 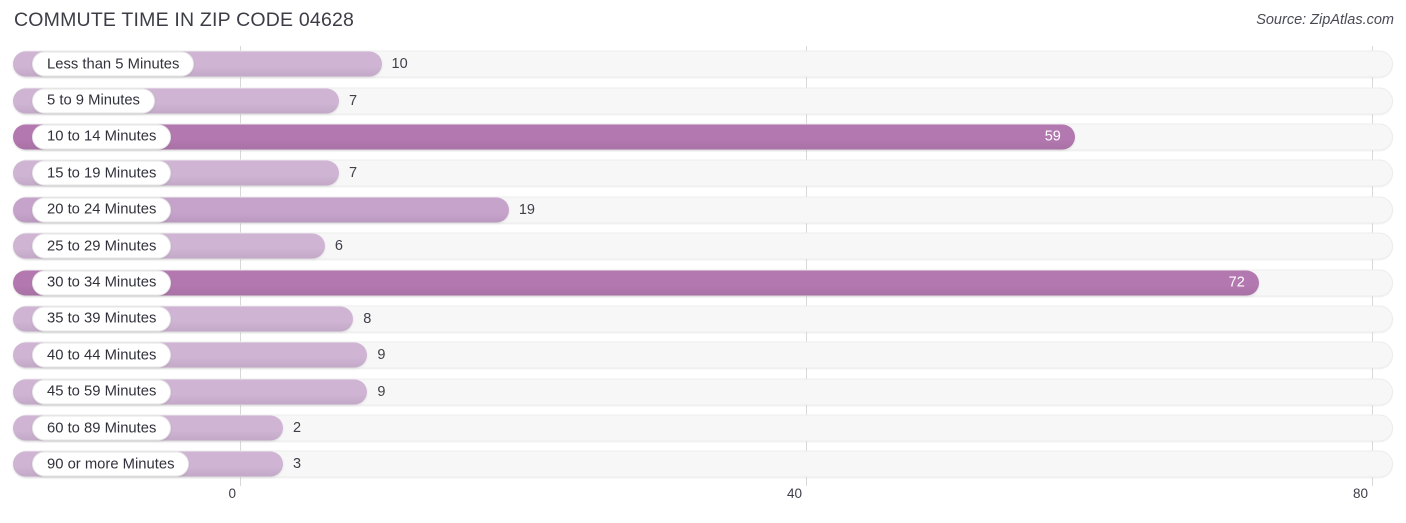 What do you see at coordinates (111, 464) in the screenshot?
I see `bar-category-label: 90 or more Minutes` at bounding box center [111, 464].